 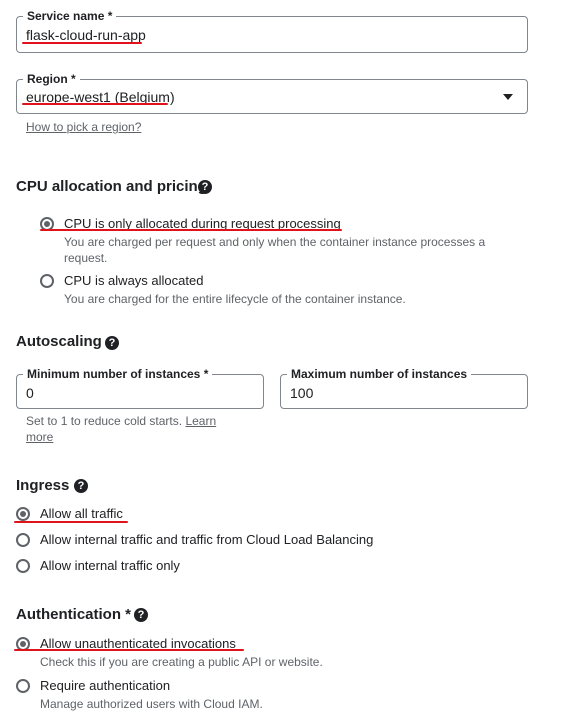 What do you see at coordinates (30, 393) in the screenshot?
I see `min-instances-value: 0` at bounding box center [30, 393].